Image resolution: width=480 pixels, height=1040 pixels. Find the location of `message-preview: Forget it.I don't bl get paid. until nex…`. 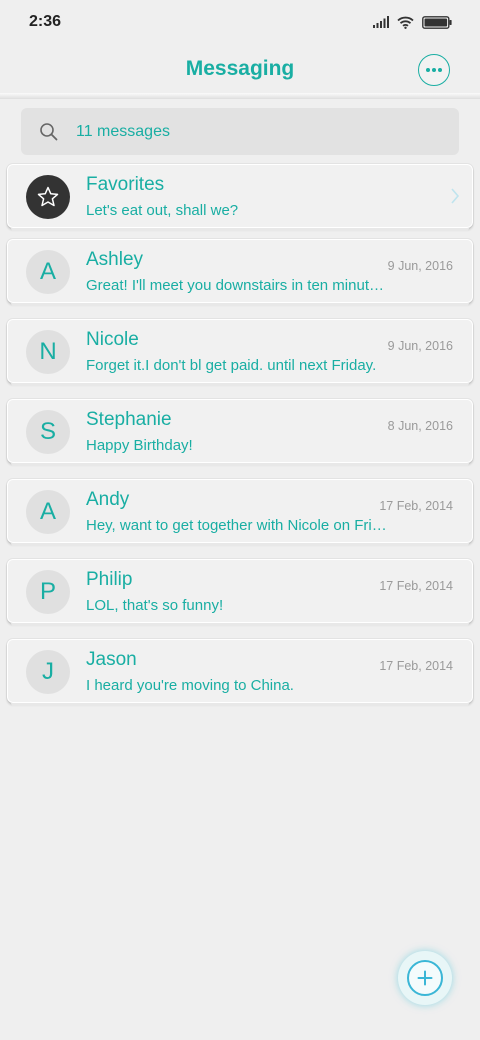

message-preview: Forget it.I don't bl get paid. until nex… is located at coordinates (231, 365).